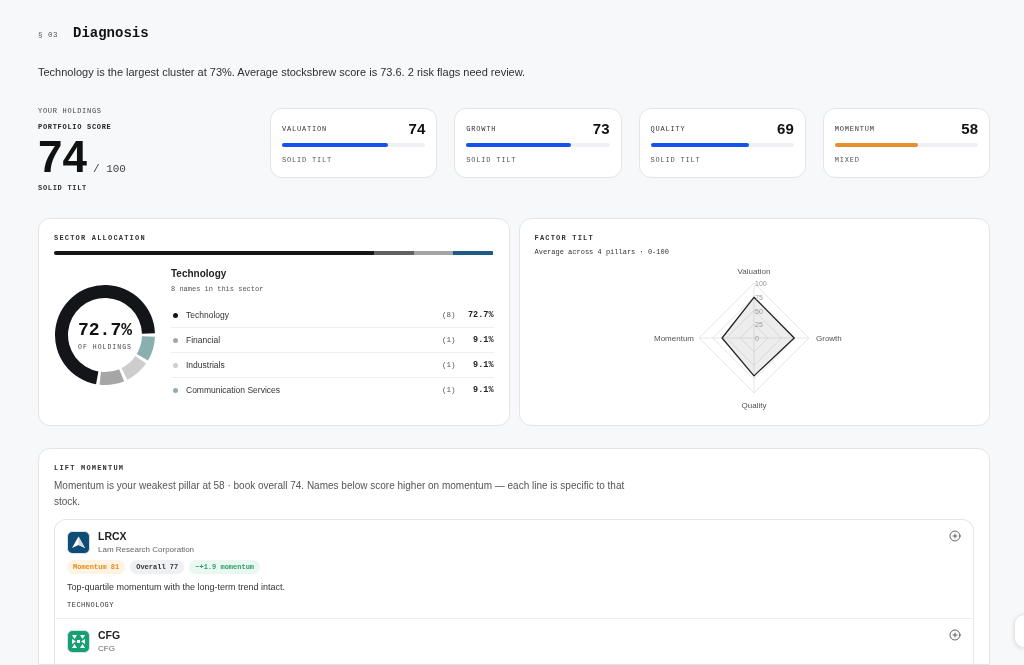 The image size is (1024, 665). What do you see at coordinates (146, 549) in the screenshot?
I see `company-name: Lam Research Corporation` at bounding box center [146, 549].